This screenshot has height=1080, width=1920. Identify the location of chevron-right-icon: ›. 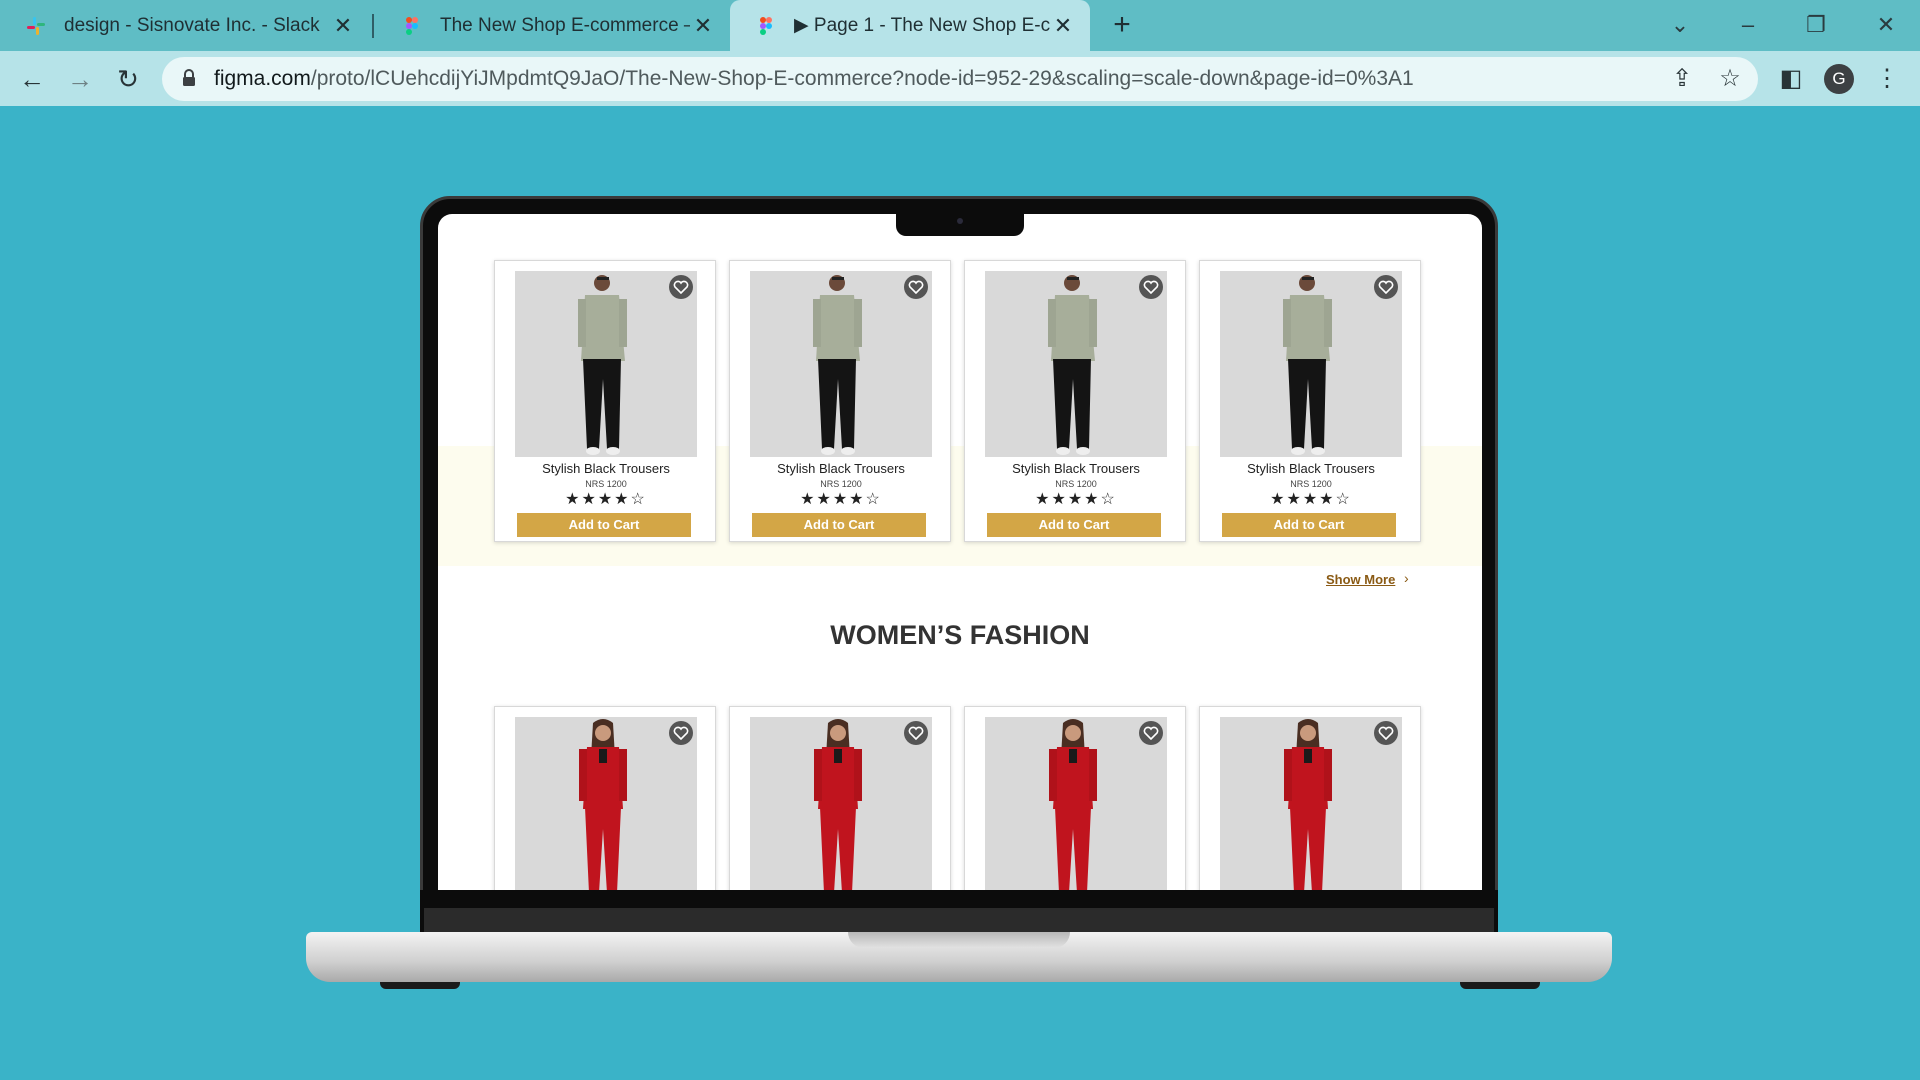
(1406, 578).